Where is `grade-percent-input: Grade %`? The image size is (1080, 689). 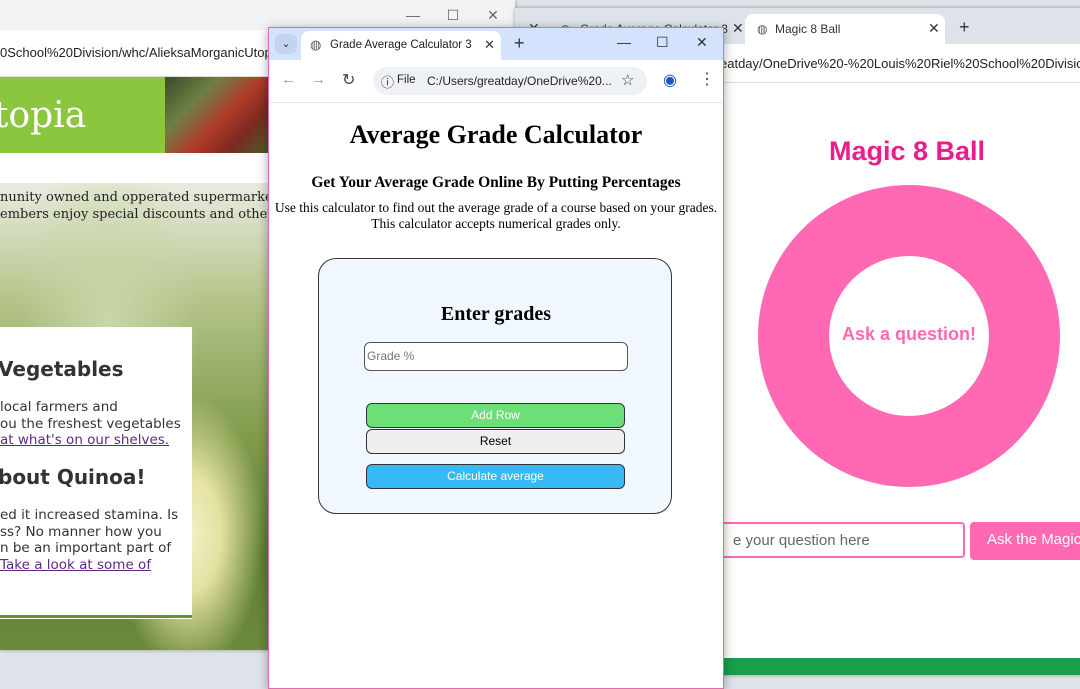 grade-percent-input: Grade % is located at coordinates (496, 356).